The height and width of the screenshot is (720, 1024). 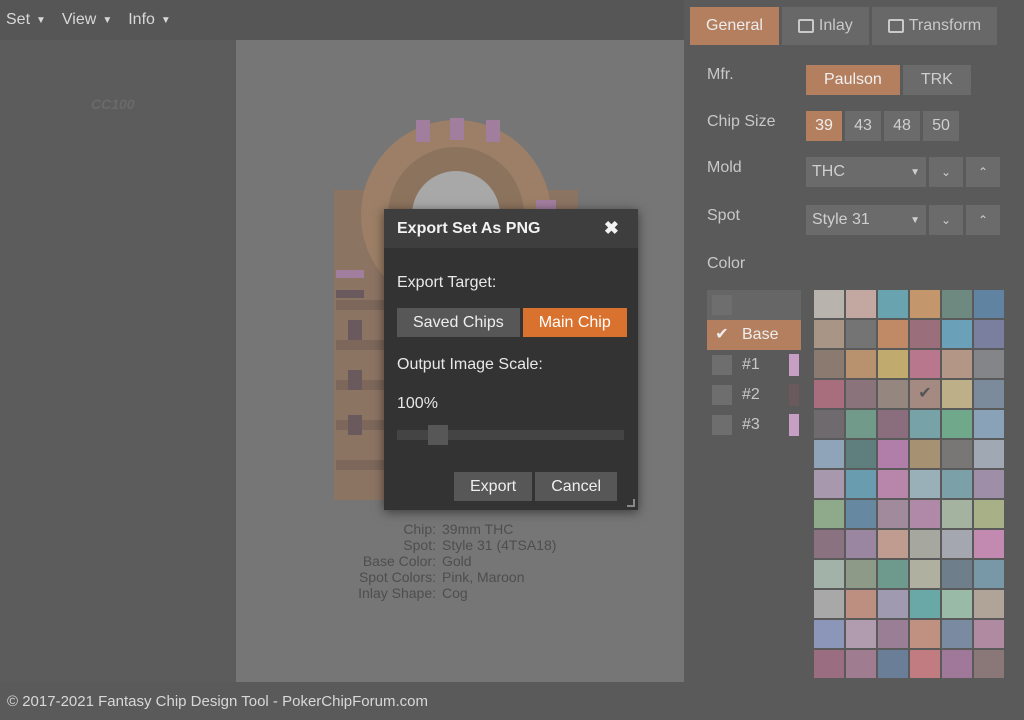 I want to click on spot-select: Style 31 ▼, so click(x=866, y=220).